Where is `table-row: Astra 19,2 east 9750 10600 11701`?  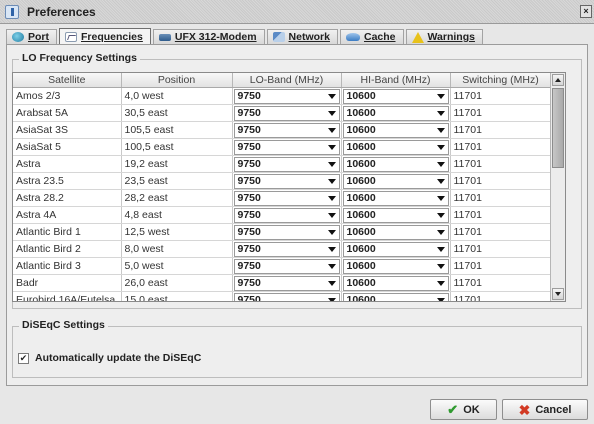
table-row: Astra 19,2 east 9750 10600 11701 is located at coordinates (282, 164).